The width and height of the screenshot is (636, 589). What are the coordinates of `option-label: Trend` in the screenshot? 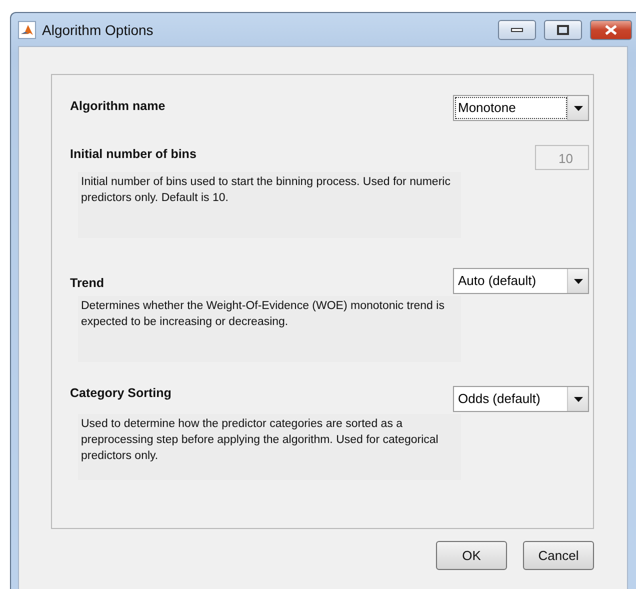 It's located at (87, 283).